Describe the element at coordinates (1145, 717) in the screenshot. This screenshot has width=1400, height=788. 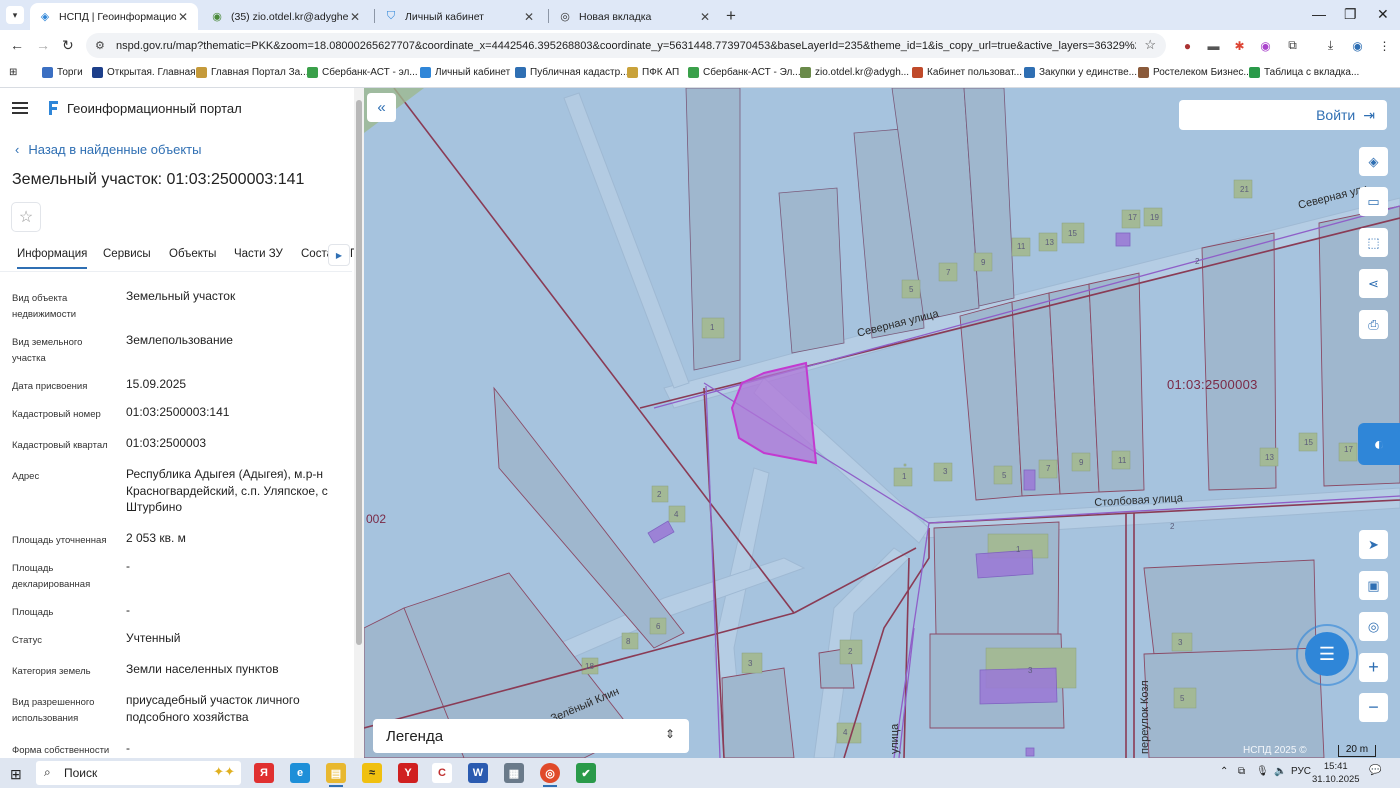
I see `street-label: переулок Козл` at that location.